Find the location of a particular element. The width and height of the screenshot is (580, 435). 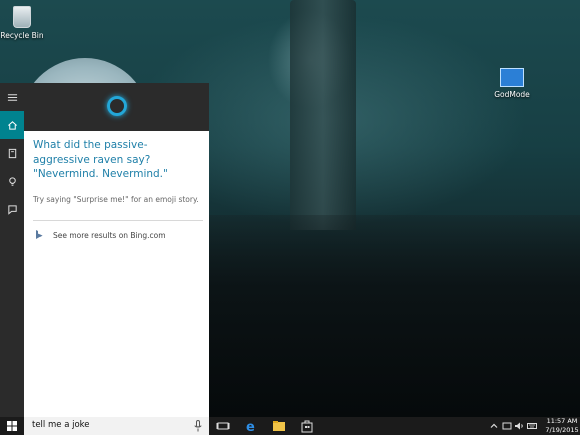

feedback-icon is located at coordinates (12, 209).